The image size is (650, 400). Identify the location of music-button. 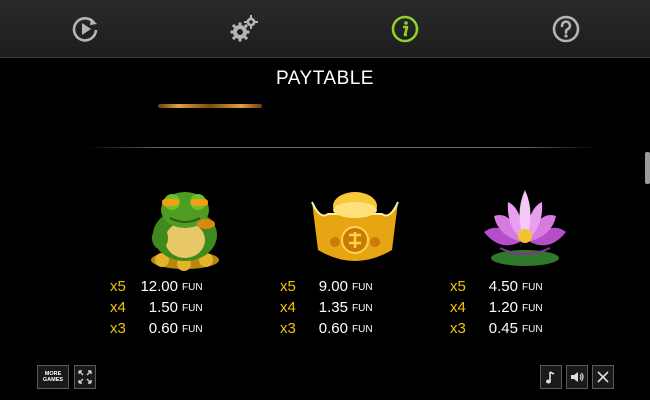
(551, 377).